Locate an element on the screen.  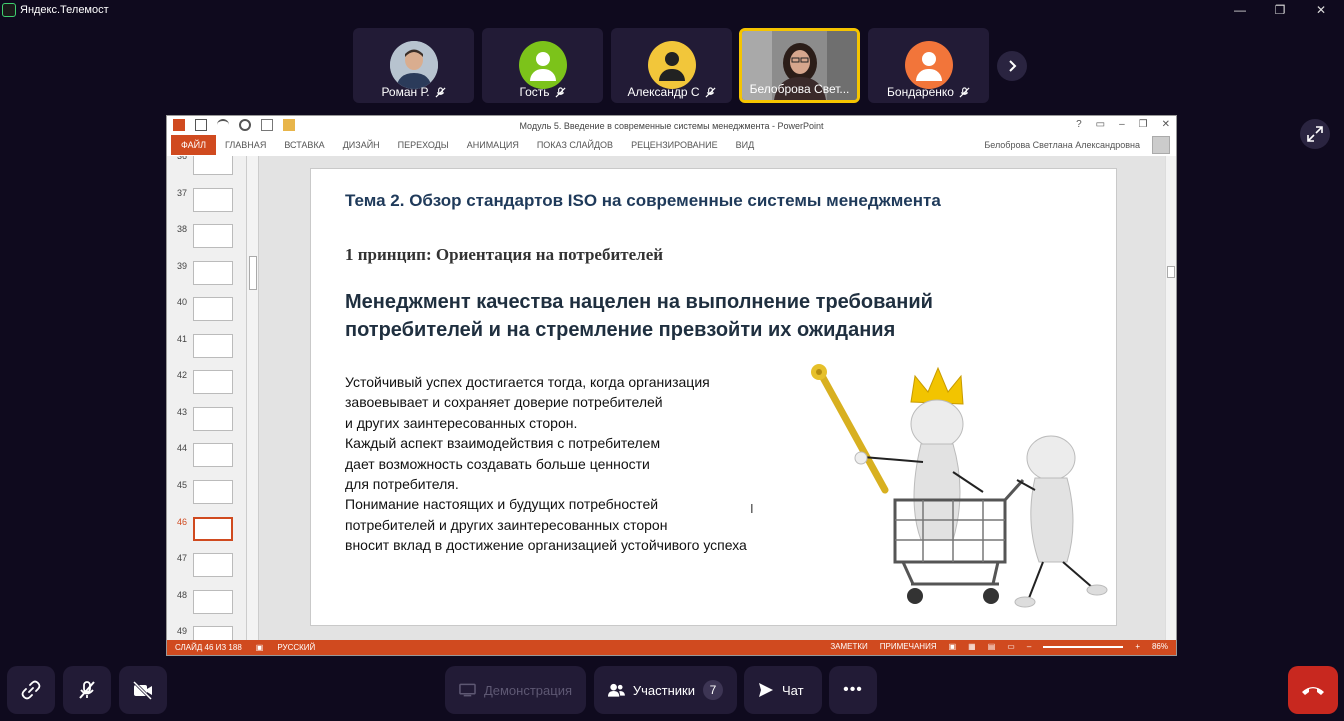
hang-up-icon is located at coordinates (1313, 691).